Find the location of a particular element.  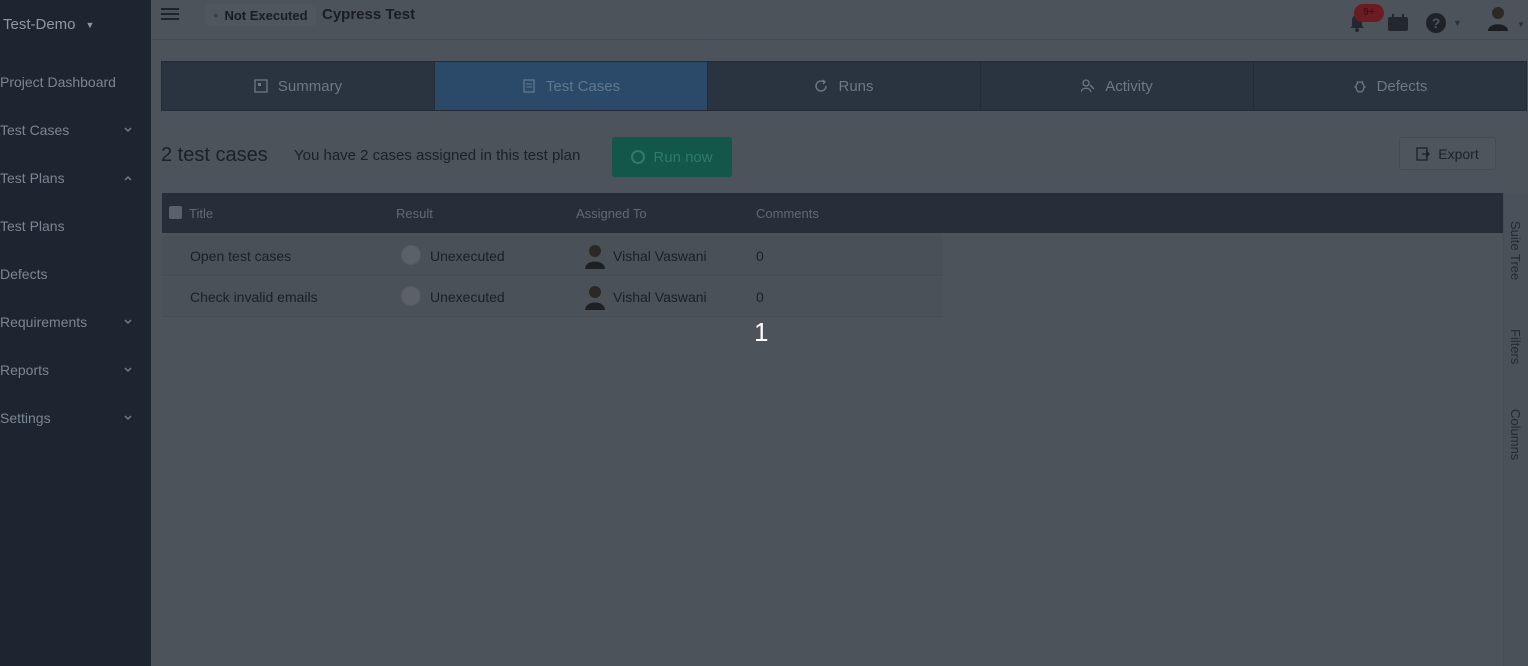

sidebar-item-requirements: Requirements is located at coordinates (75, 322).